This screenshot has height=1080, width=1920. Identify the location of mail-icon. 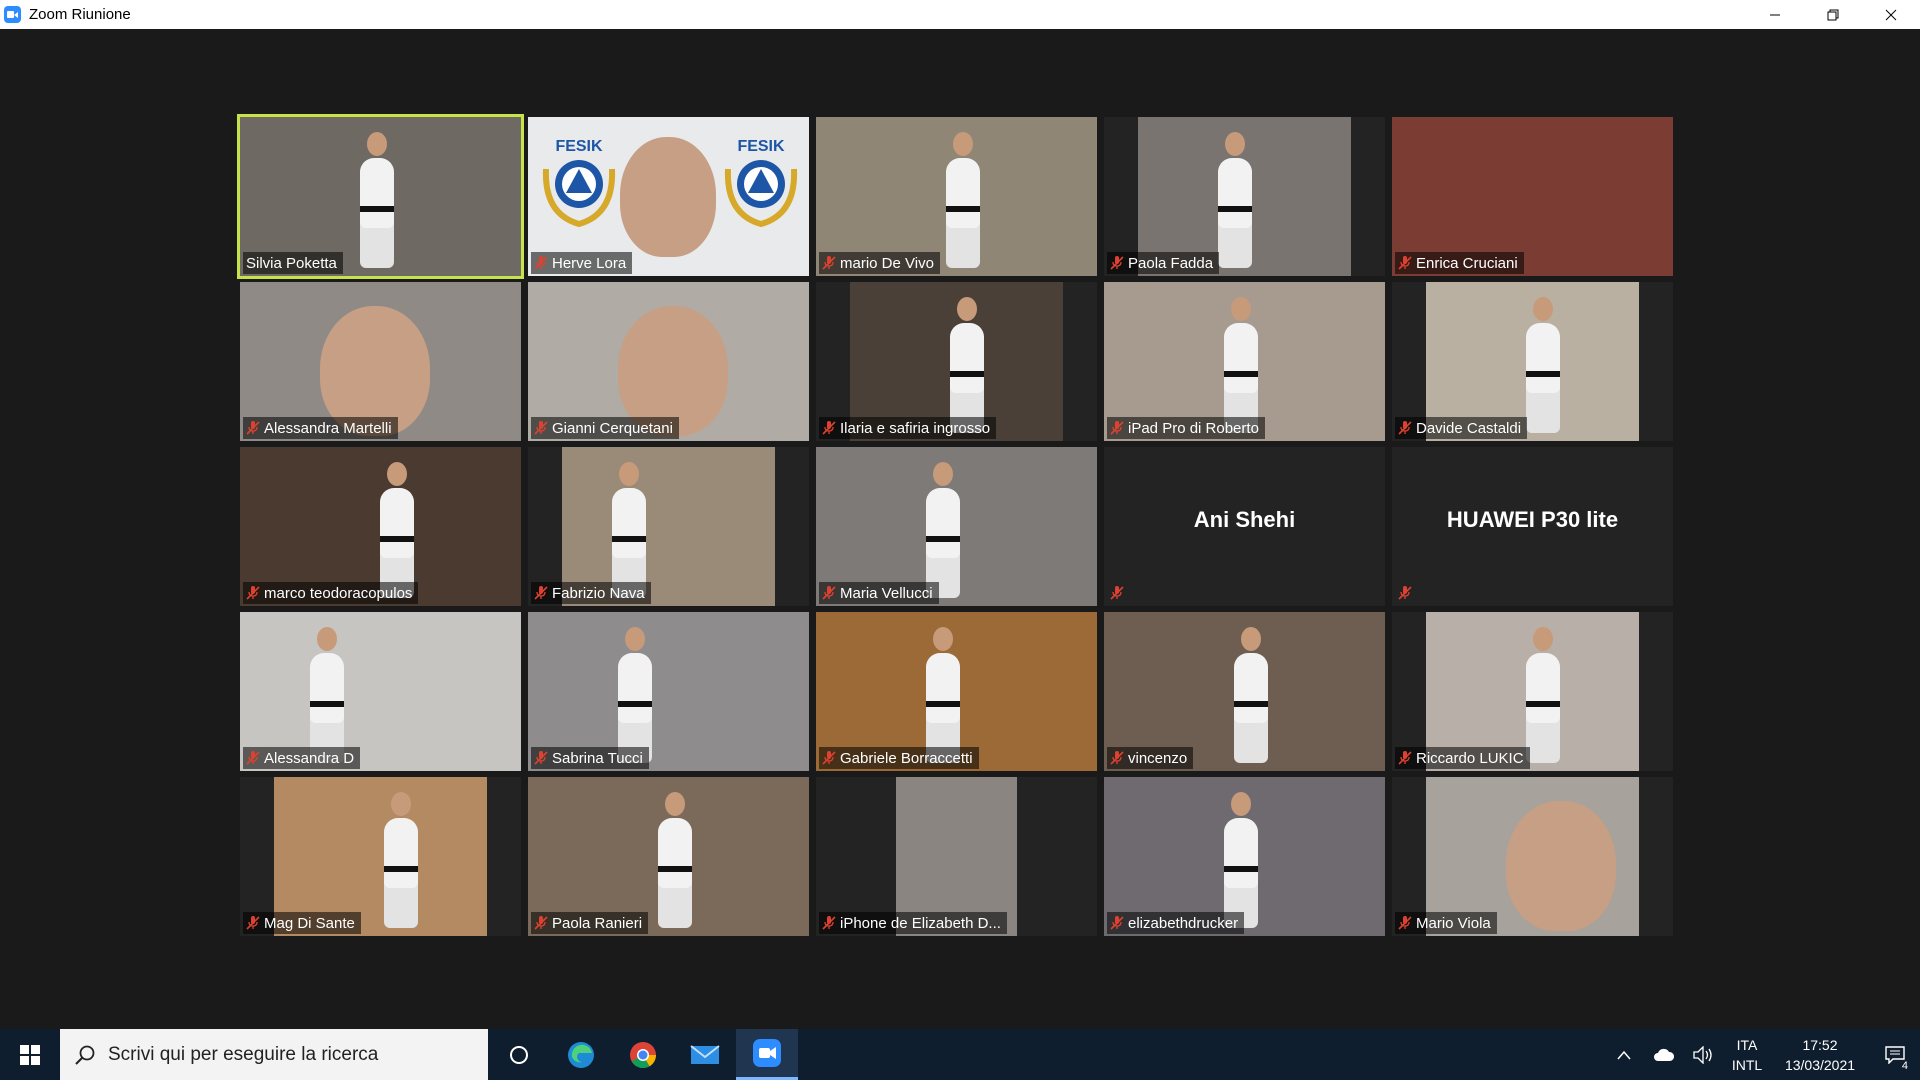
(705, 1054).